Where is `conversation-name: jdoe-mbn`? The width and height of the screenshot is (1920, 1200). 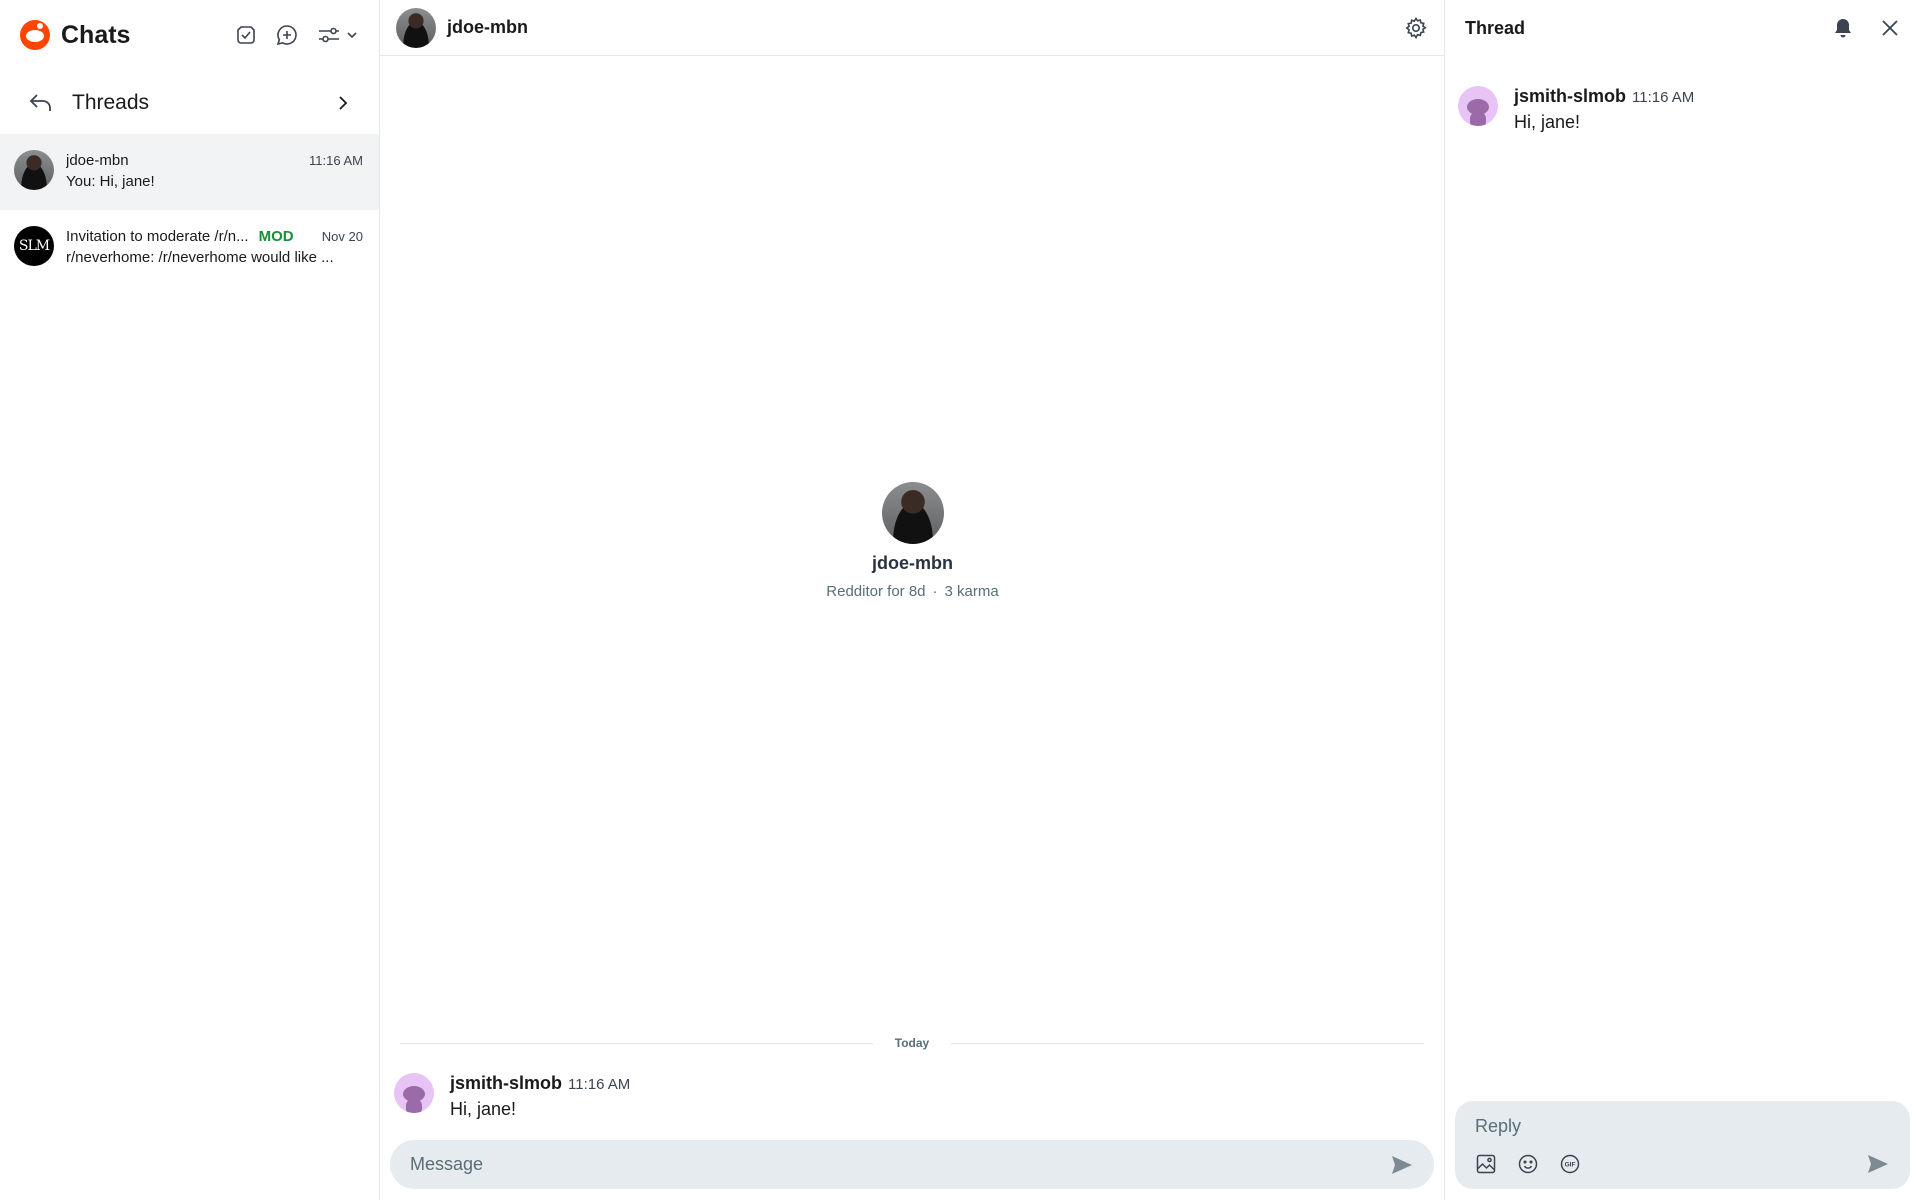
conversation-name: jdoe-mbn is located at coordinates (97, 160).